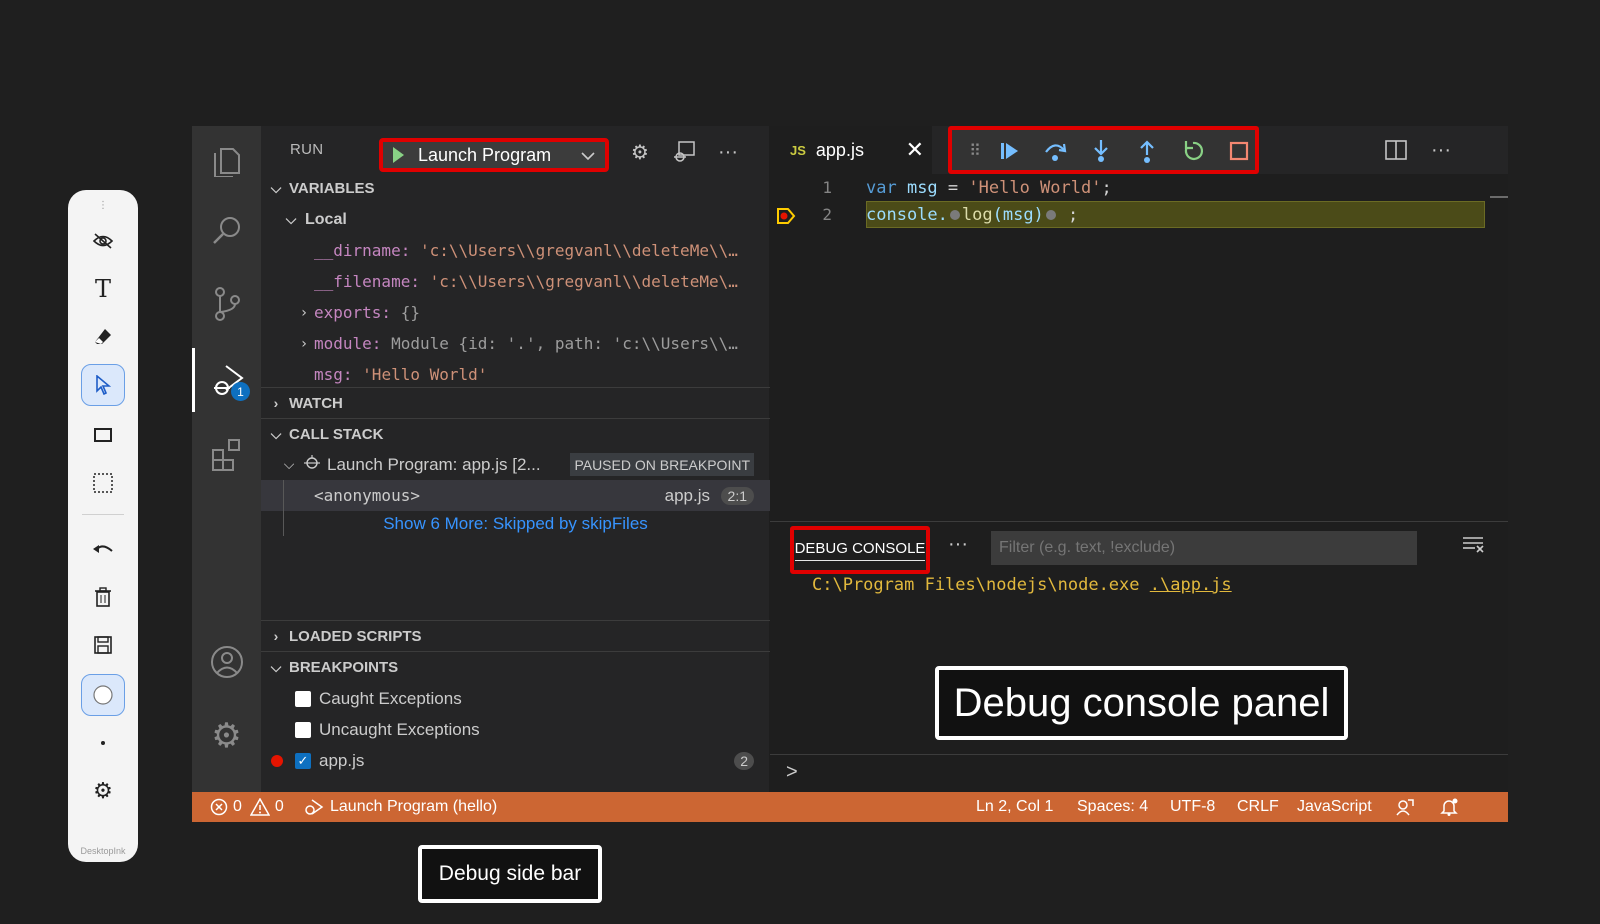  Describe the element at coordinates (588, 156) in the screenshot. I see `chevron-down-icon` at that location.